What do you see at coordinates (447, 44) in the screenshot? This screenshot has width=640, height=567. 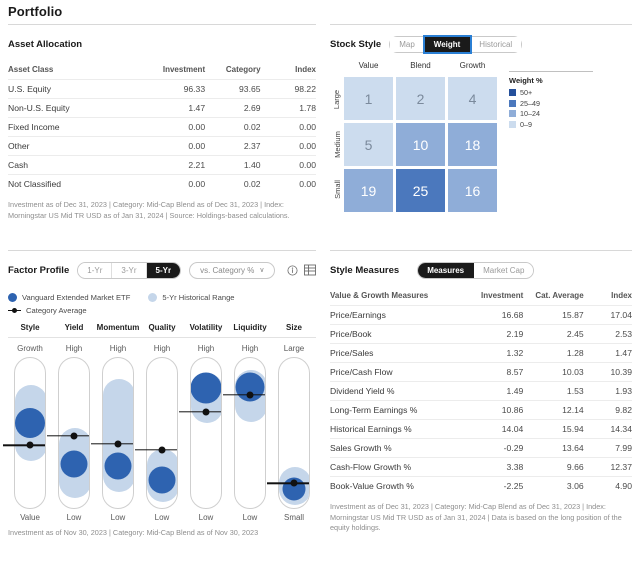 I see `stock-style-tab-weight: Weight` at bounding box center [447, 44].